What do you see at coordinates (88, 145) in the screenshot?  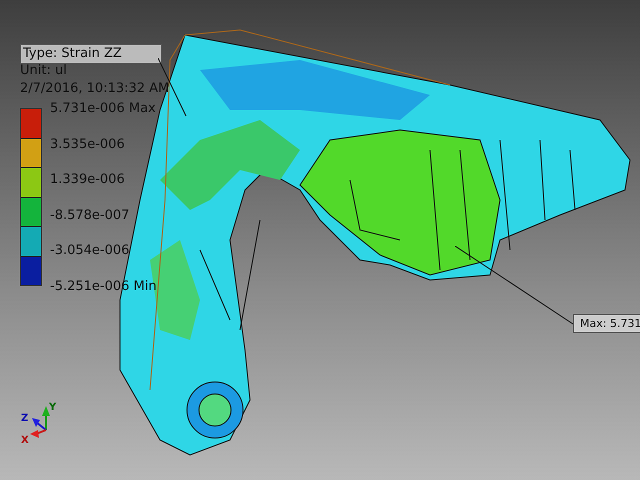 I see `legend-value: 3.535e-006` at bounding box center [88, 145].